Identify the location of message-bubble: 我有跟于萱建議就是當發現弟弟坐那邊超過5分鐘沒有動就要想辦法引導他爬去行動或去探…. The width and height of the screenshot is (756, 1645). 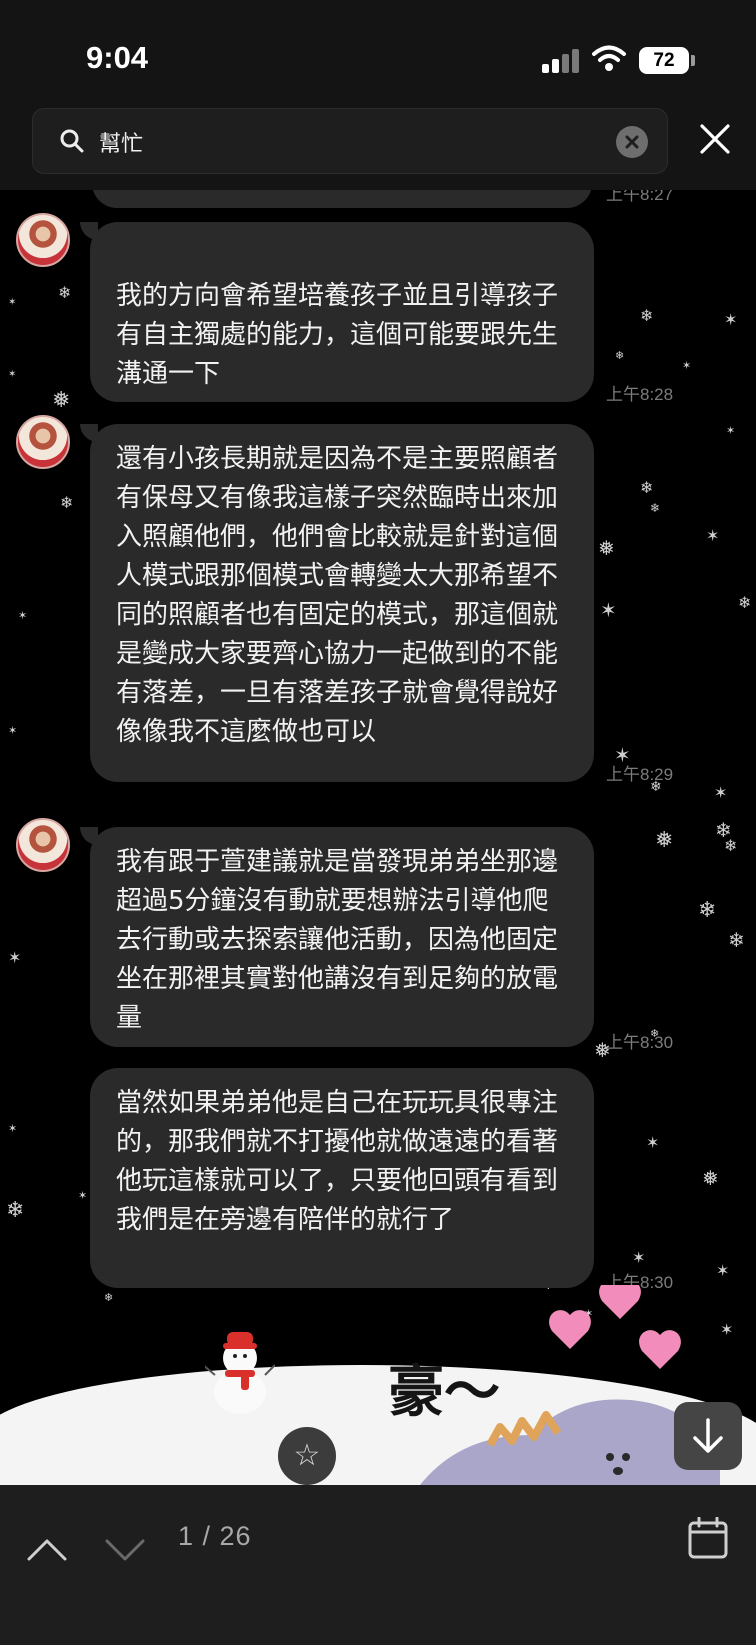
(342, 937).